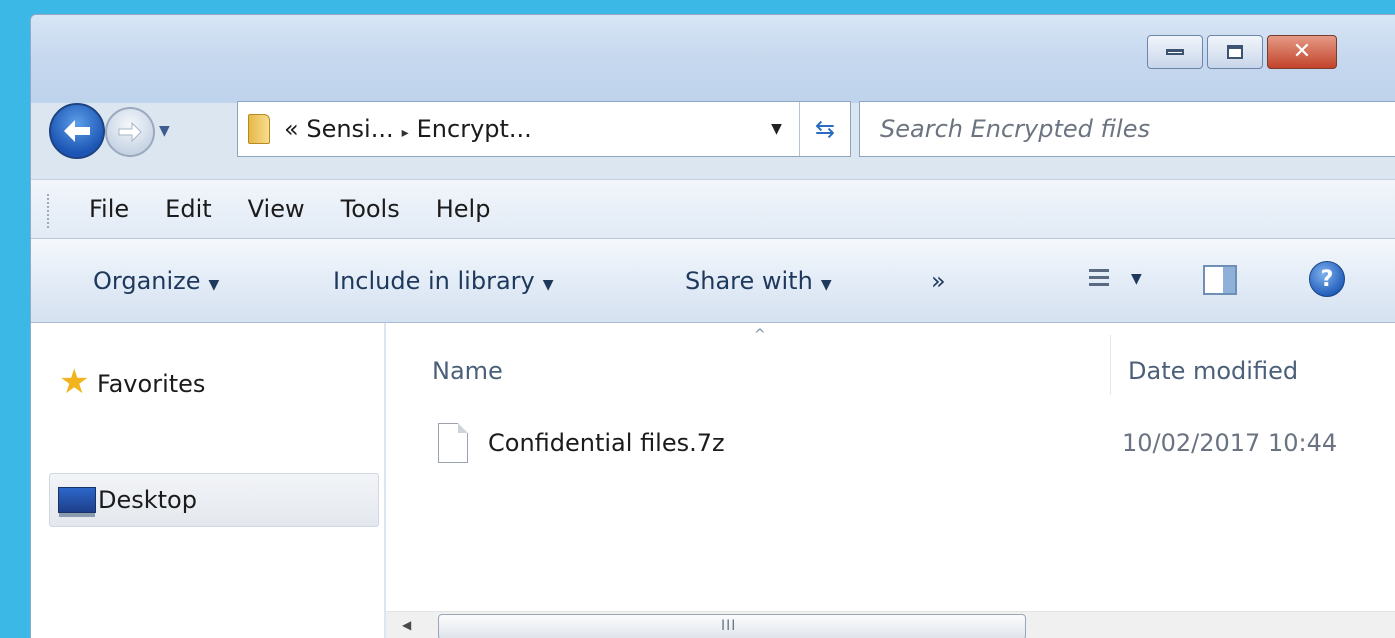 This screenshot has height=638, width=1395. I want to click on include-in-library-button: Include in library ▼, so click(443, 281).